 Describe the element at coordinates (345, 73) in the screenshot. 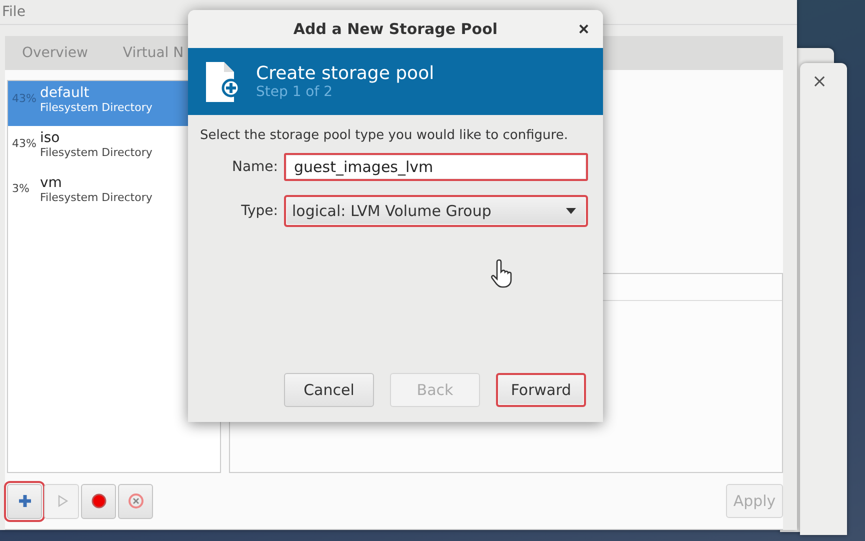

I see `banner-title: Create storage pool` at that location.